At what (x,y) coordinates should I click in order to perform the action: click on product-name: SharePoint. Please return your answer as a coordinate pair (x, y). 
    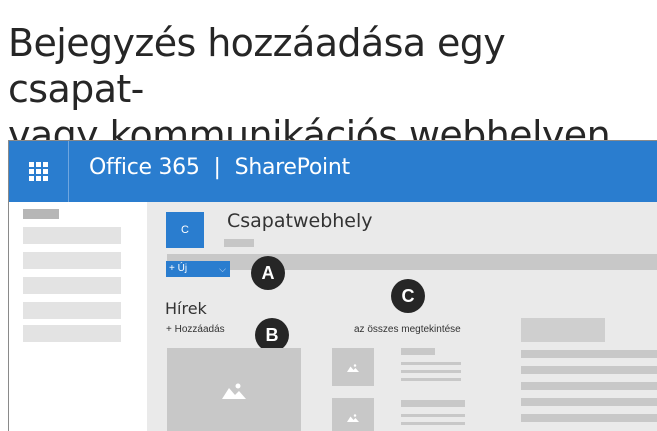
    Looking at the image, I should click on (292, 167).